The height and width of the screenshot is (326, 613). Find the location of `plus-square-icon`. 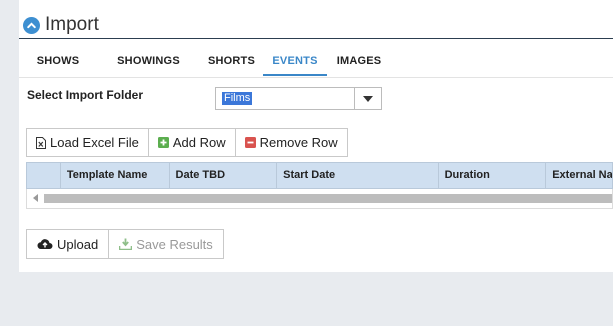

plus-square-icon is located at coordinates (163, 142).